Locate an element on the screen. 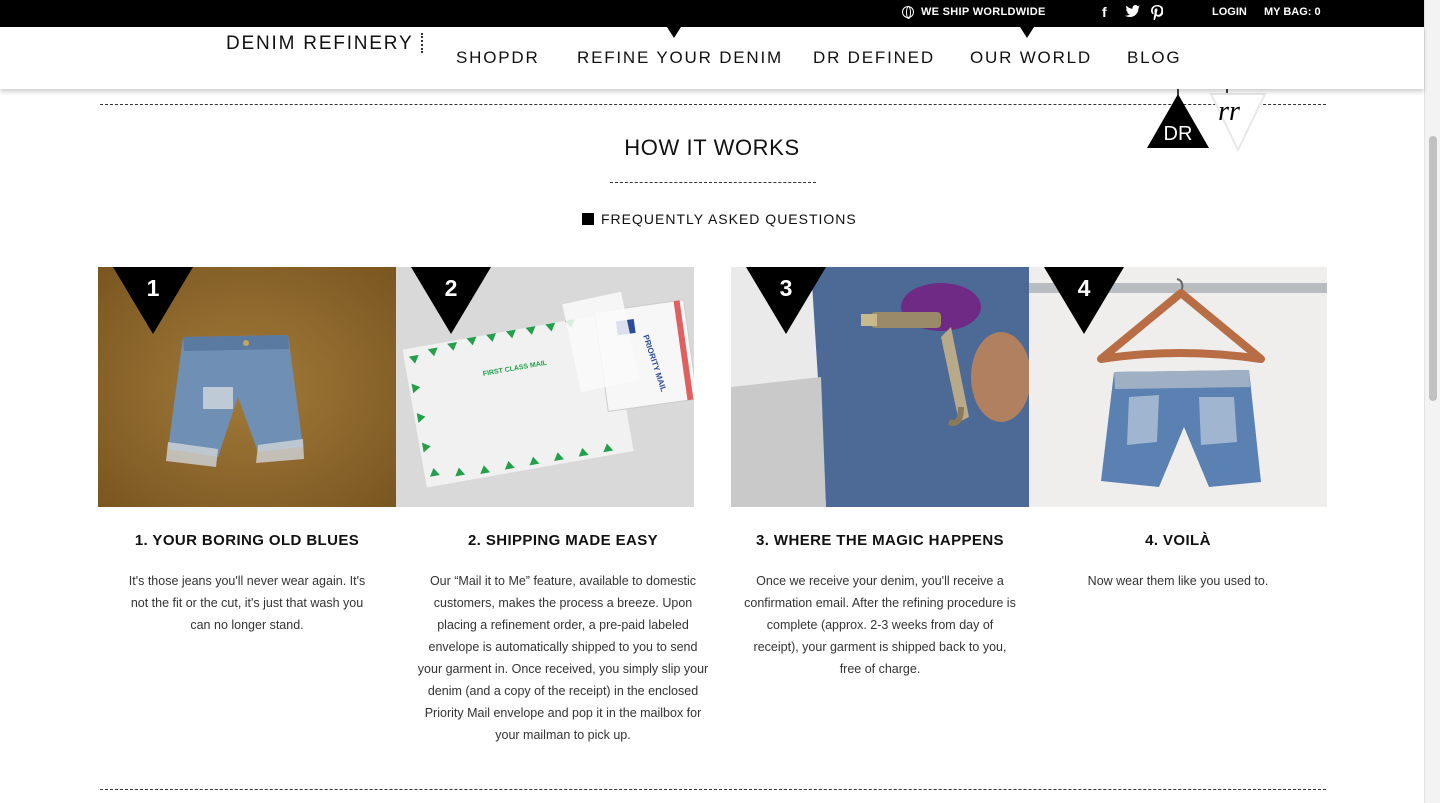 The height and width of the screenshot is (803, 1440). svg-text: rr is located at coordinates (1229, 111).